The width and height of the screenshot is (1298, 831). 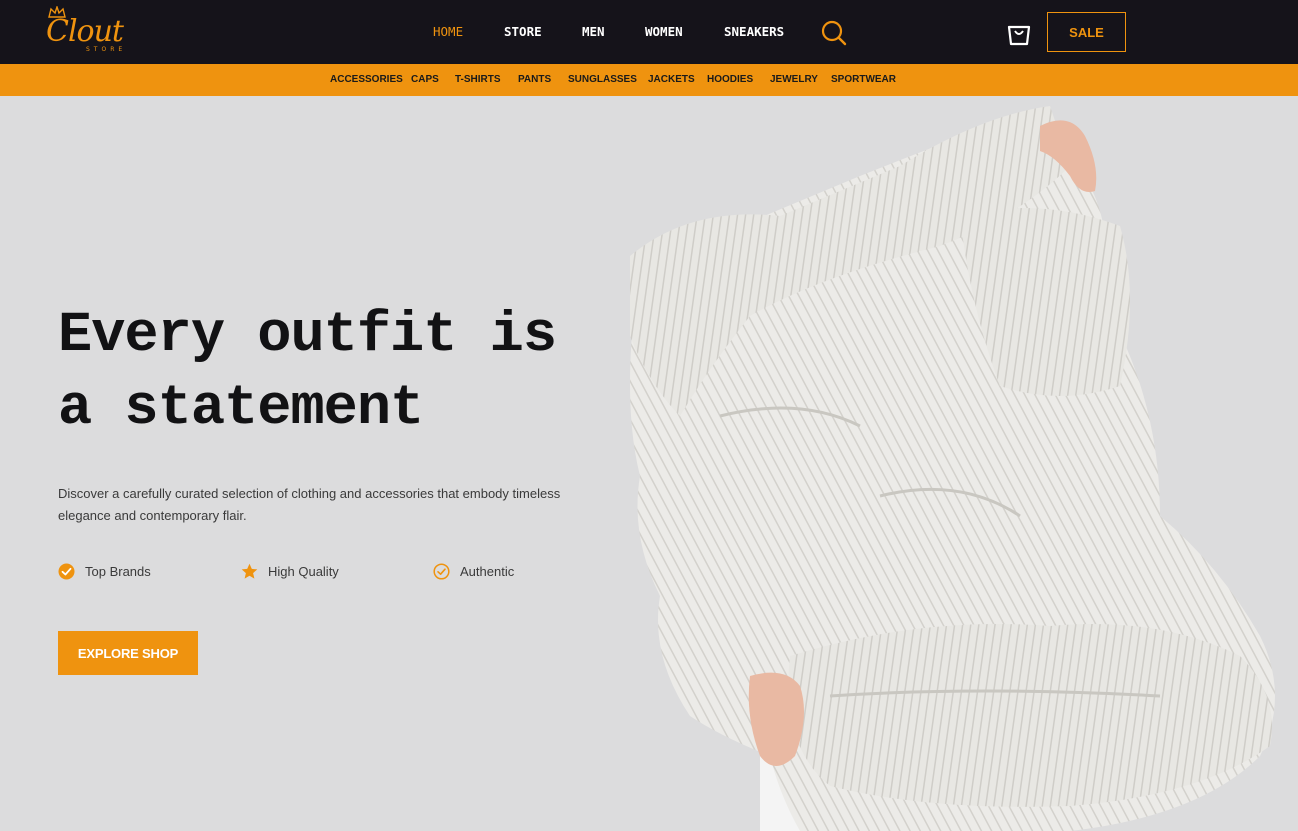 I want to click on hero-title-line-1: Every outfit is, so click(x=307, y=336).